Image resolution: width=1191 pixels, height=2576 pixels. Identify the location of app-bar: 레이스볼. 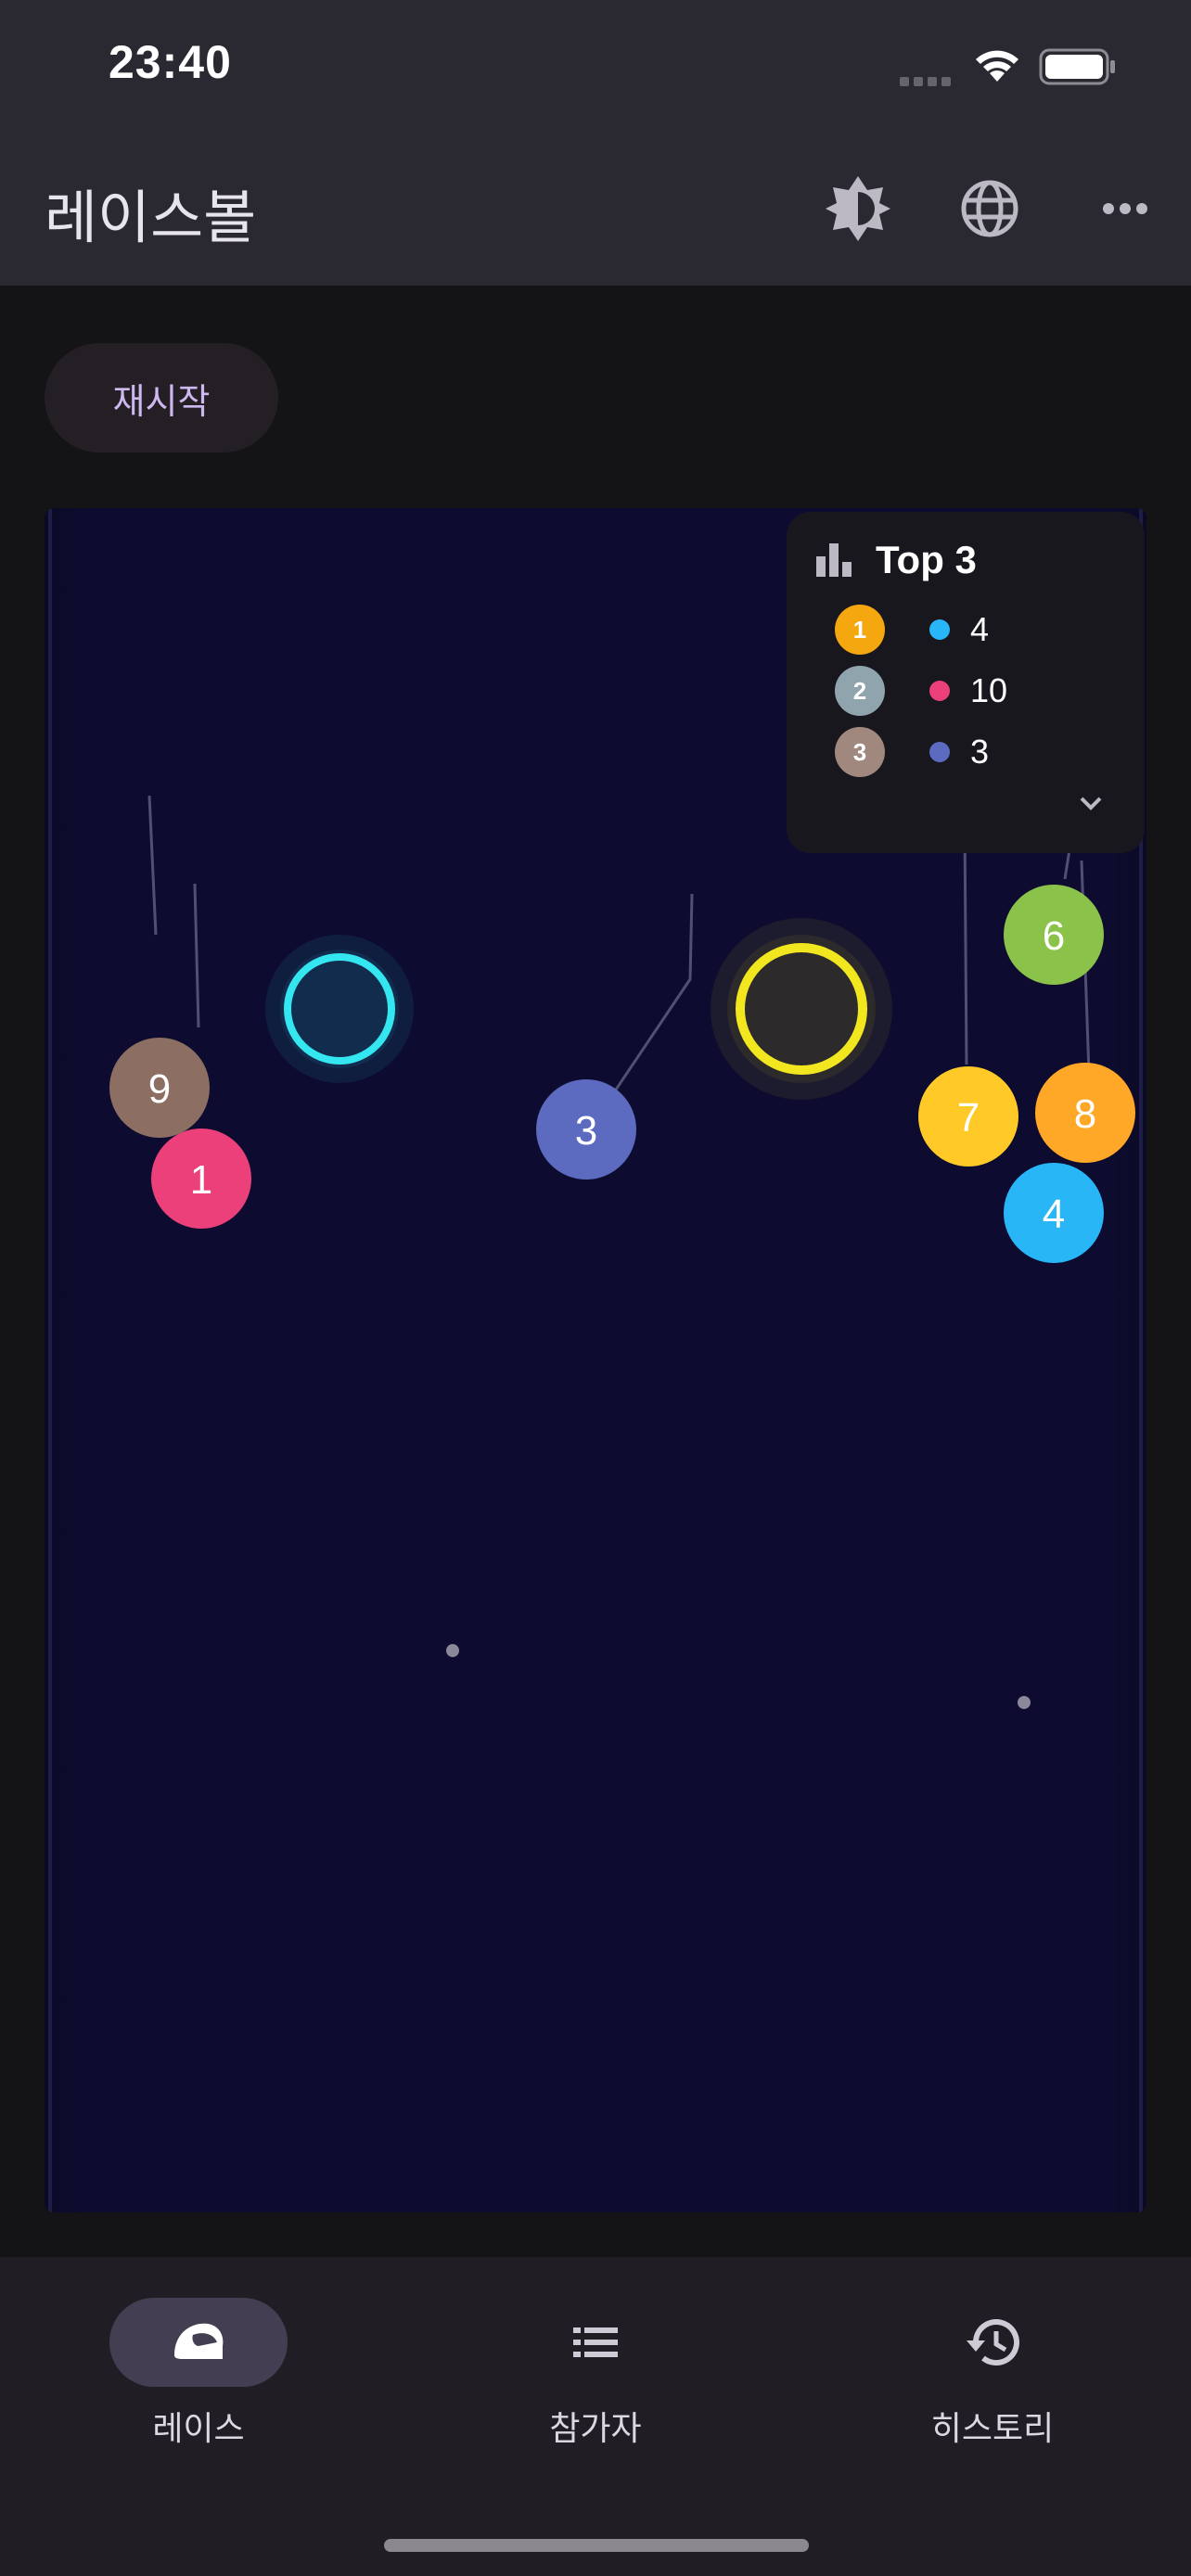
(595, 212).